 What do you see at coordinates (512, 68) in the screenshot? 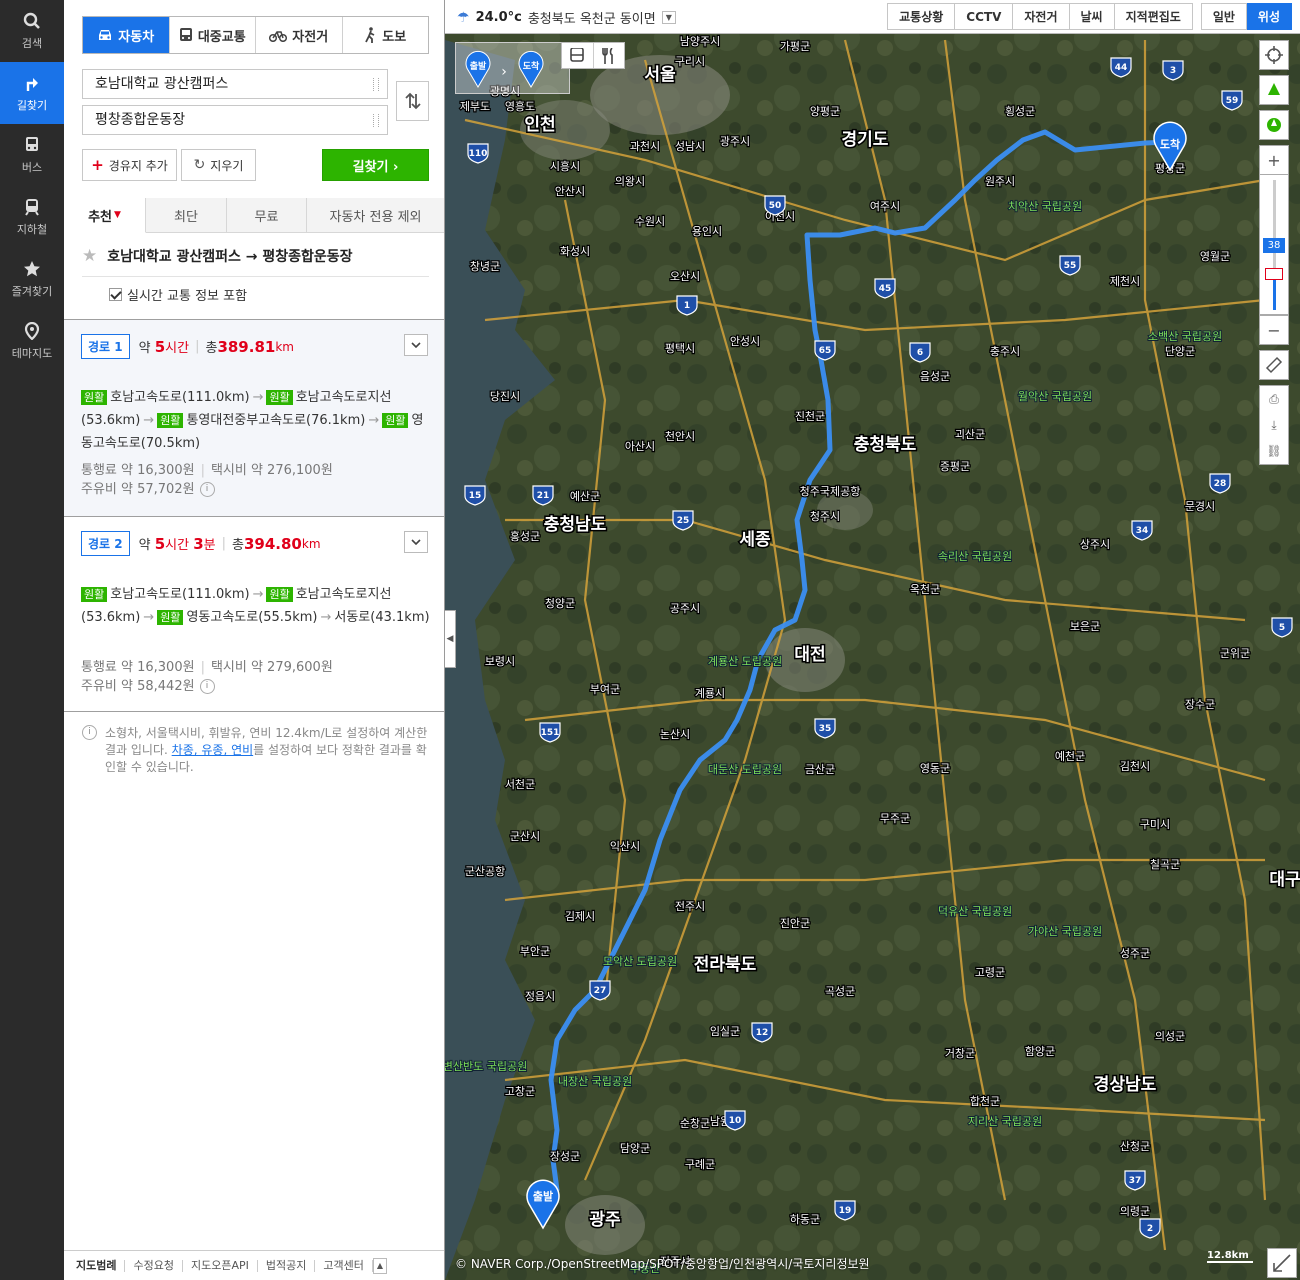
I see `route-minimap: 출발 › 도착` at bounding box center [512, 68].